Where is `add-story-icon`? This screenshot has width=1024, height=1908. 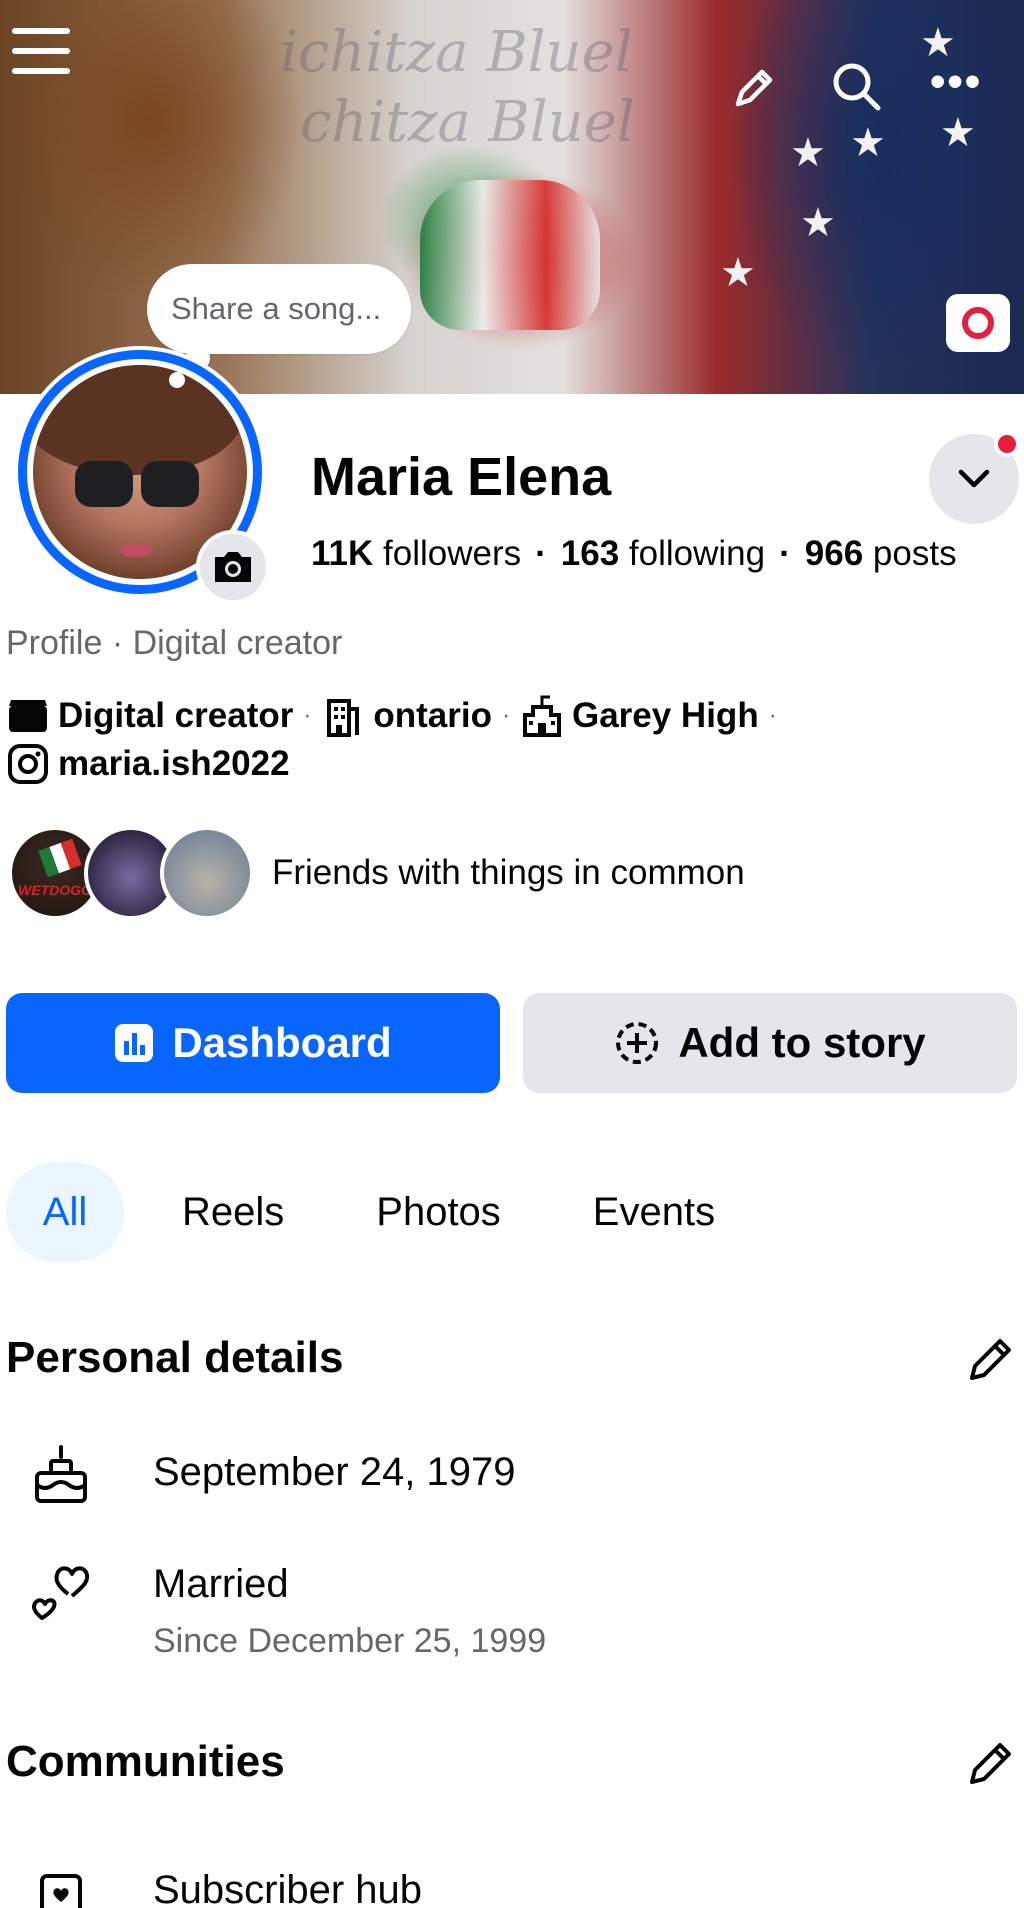
add-story-icon is located at coordinates (637, 1043).